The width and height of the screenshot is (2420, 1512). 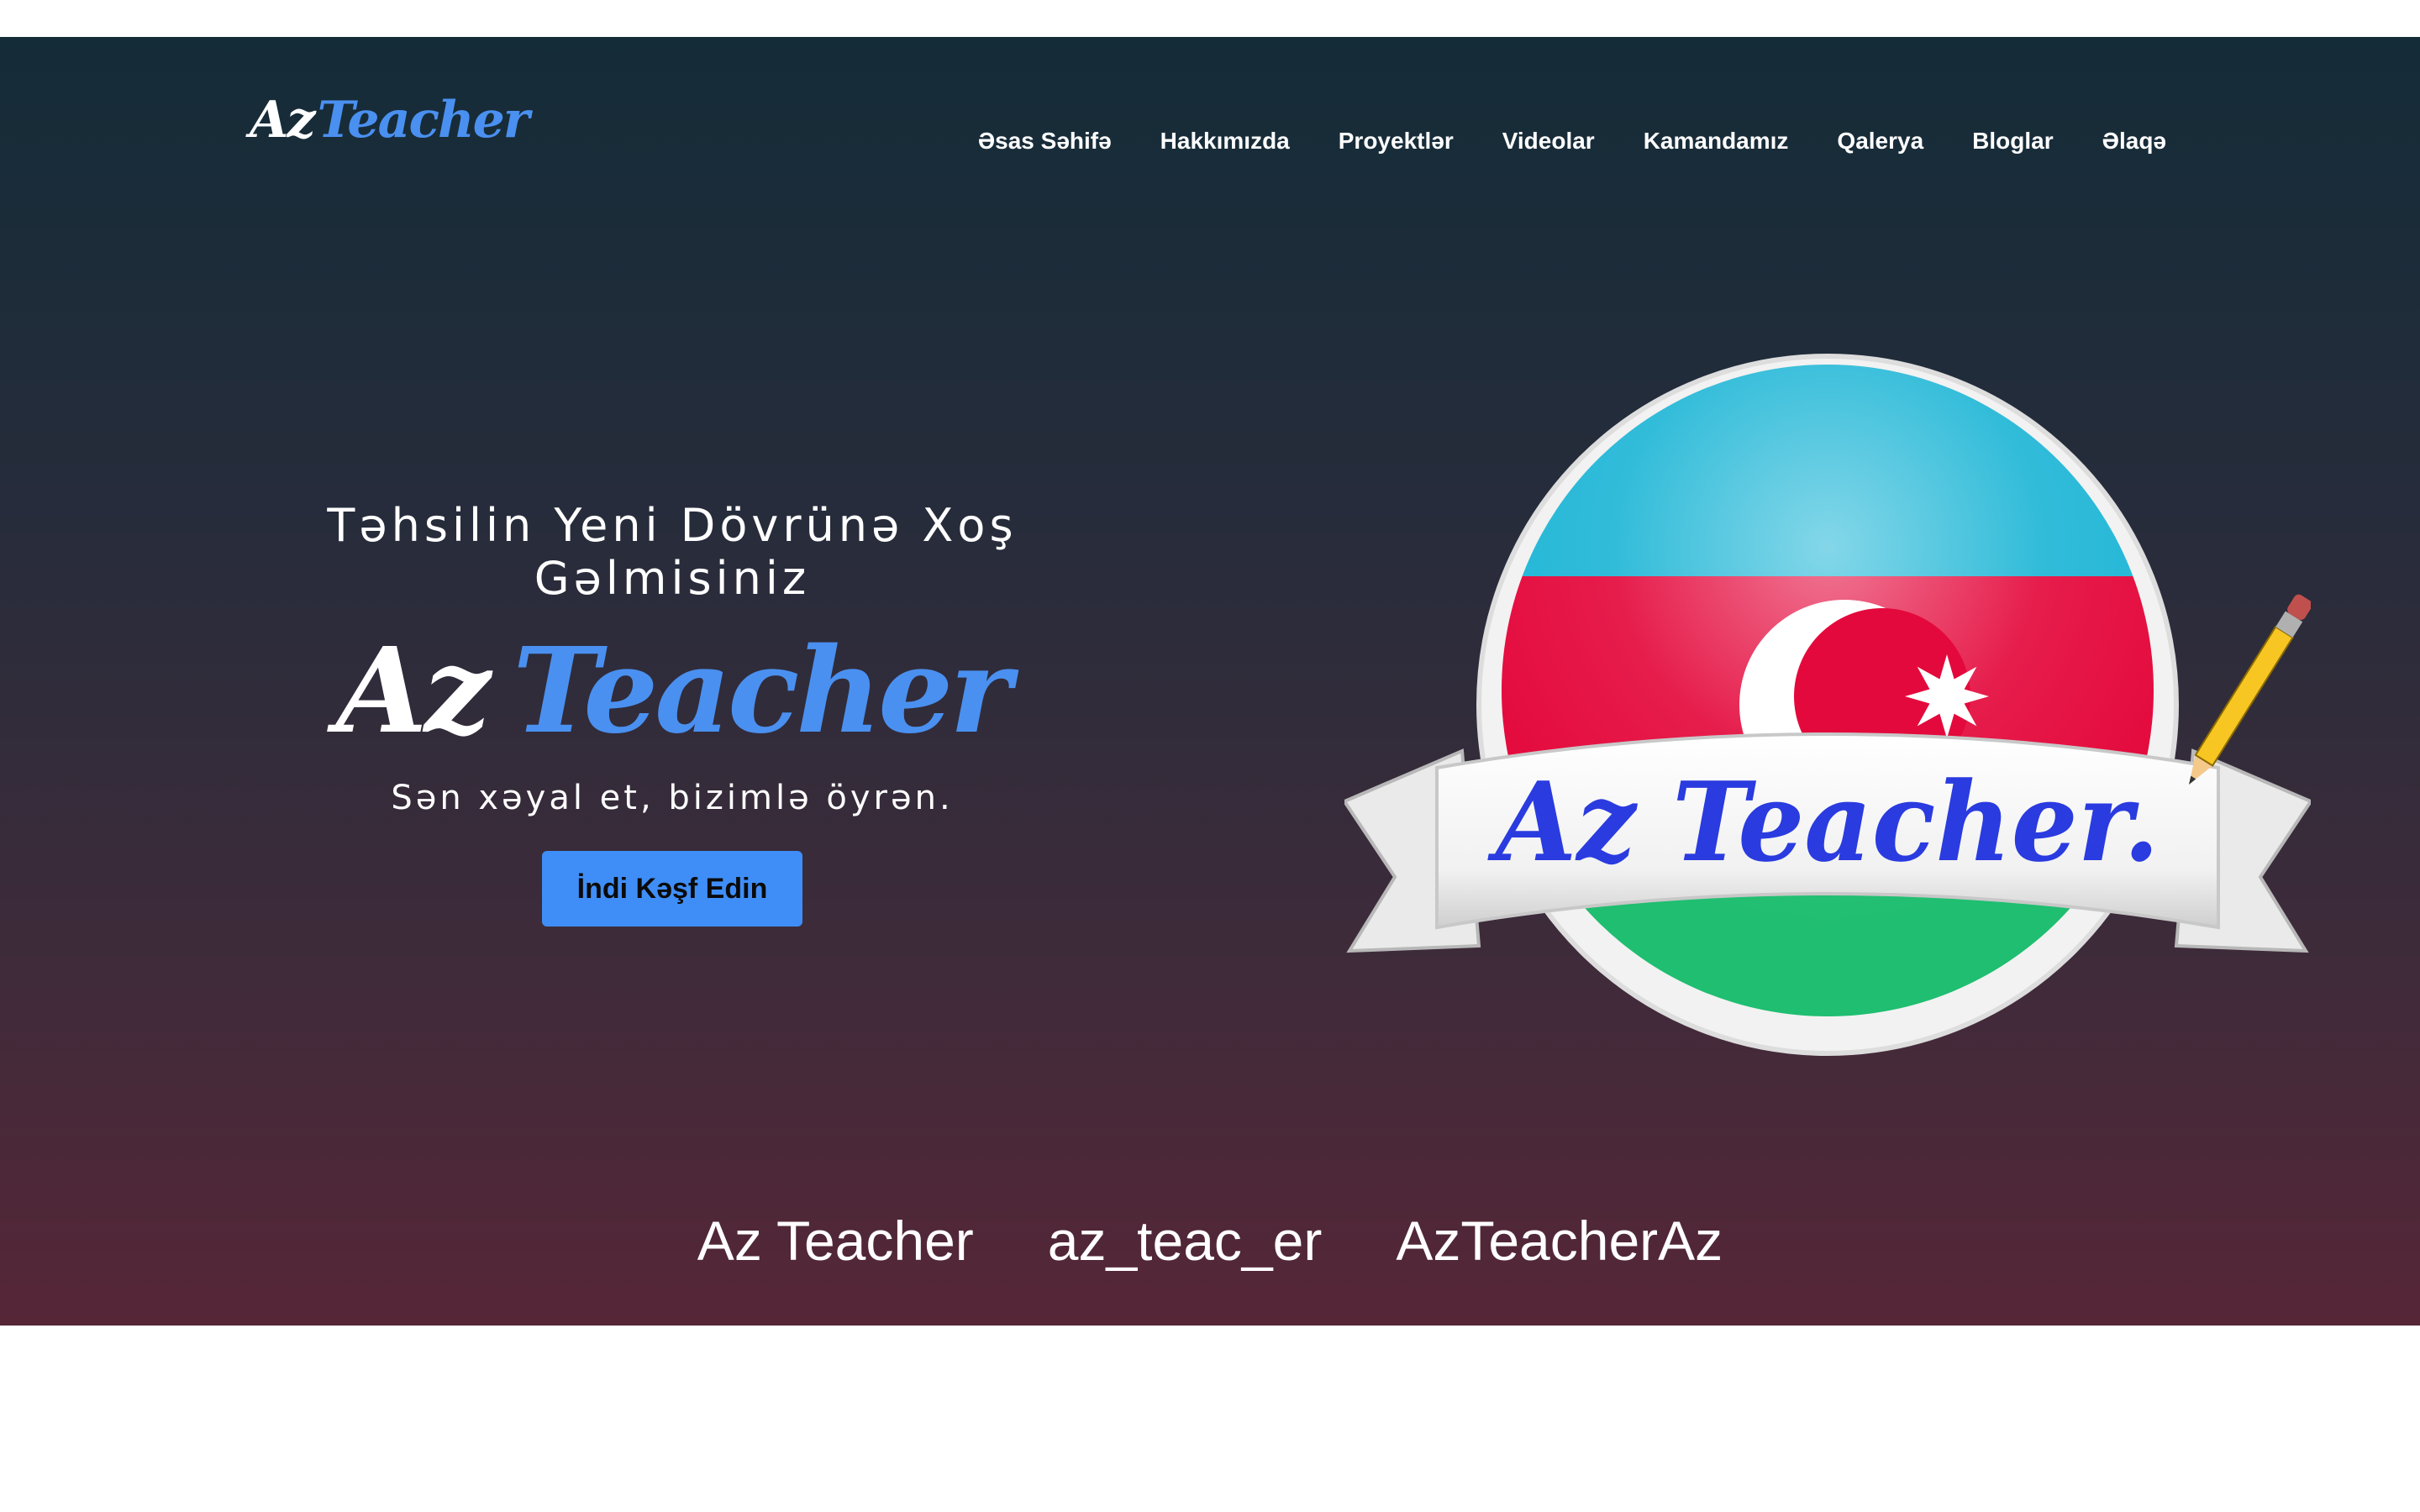 I want to click on nav-projects: Proyektlər, so click(x=1396, y=141).